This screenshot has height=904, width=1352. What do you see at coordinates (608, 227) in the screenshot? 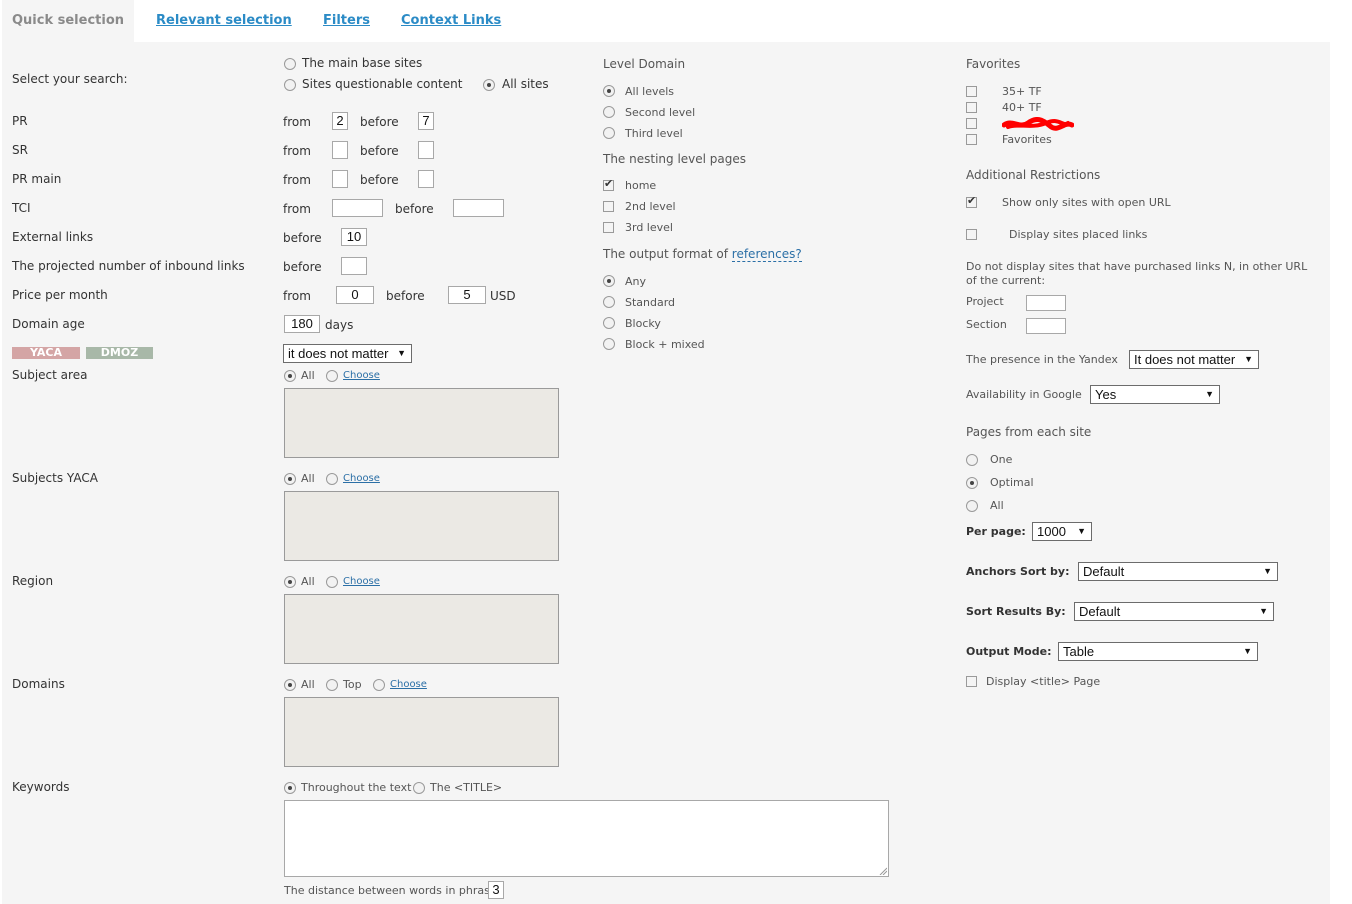
I see `nesting-3rd-checkbox` at bounding box center [608, 227].